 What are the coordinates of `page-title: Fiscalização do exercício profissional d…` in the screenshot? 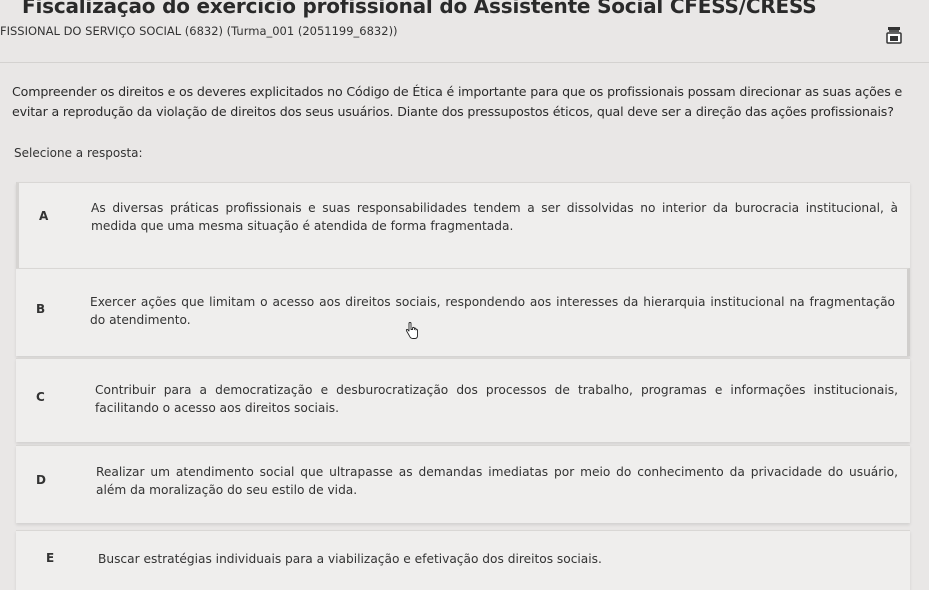 It's located at (419, 9).